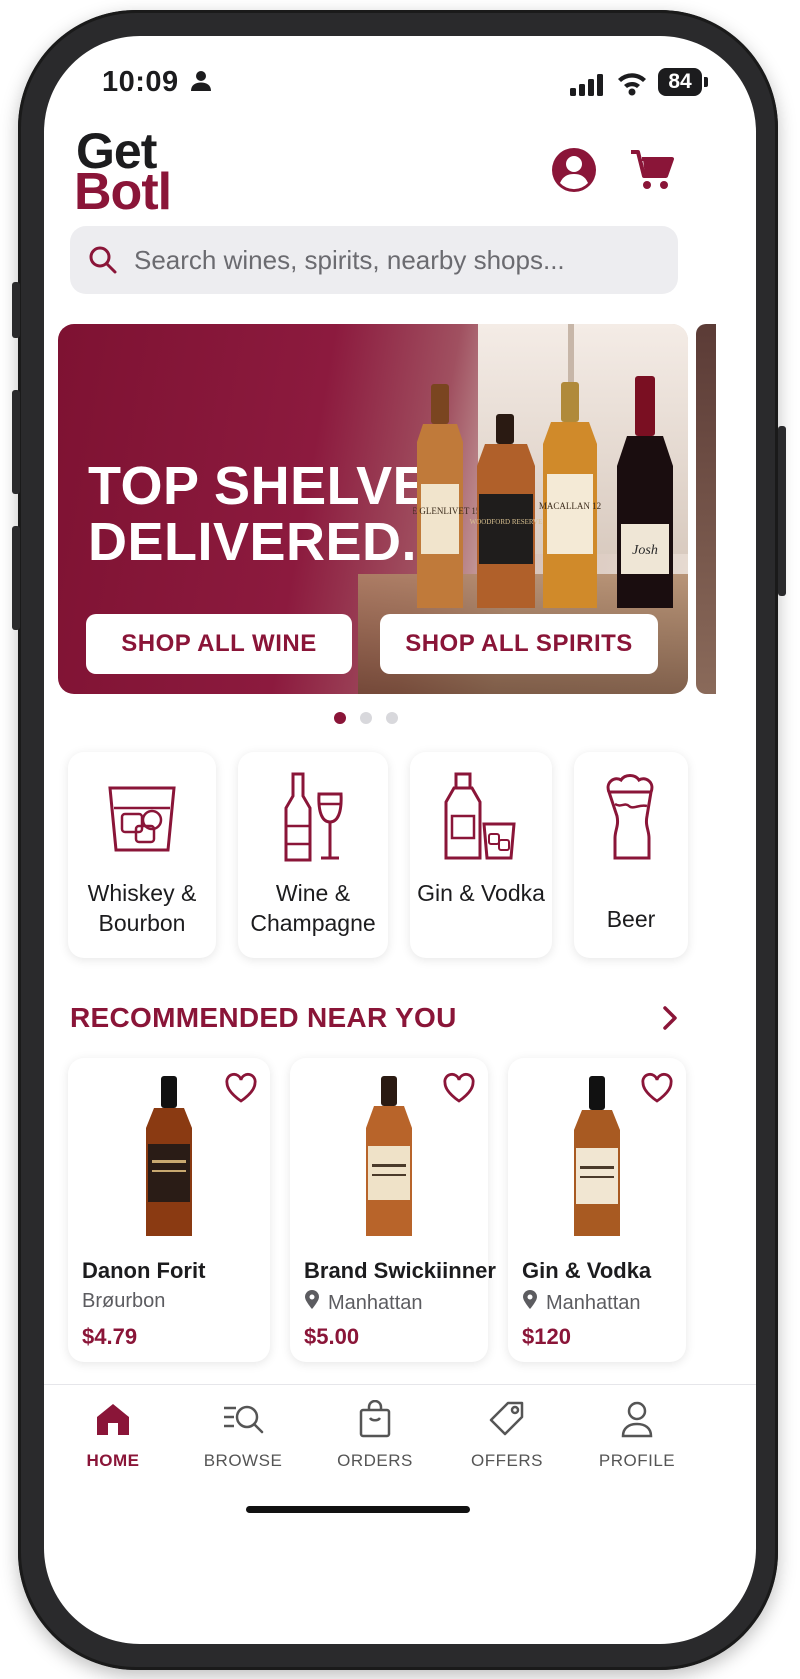  Describe the element at coordinates (277, 514) in the screenshot. I see `hero-title: TOP SHELVES DELIVERED.` at that location.